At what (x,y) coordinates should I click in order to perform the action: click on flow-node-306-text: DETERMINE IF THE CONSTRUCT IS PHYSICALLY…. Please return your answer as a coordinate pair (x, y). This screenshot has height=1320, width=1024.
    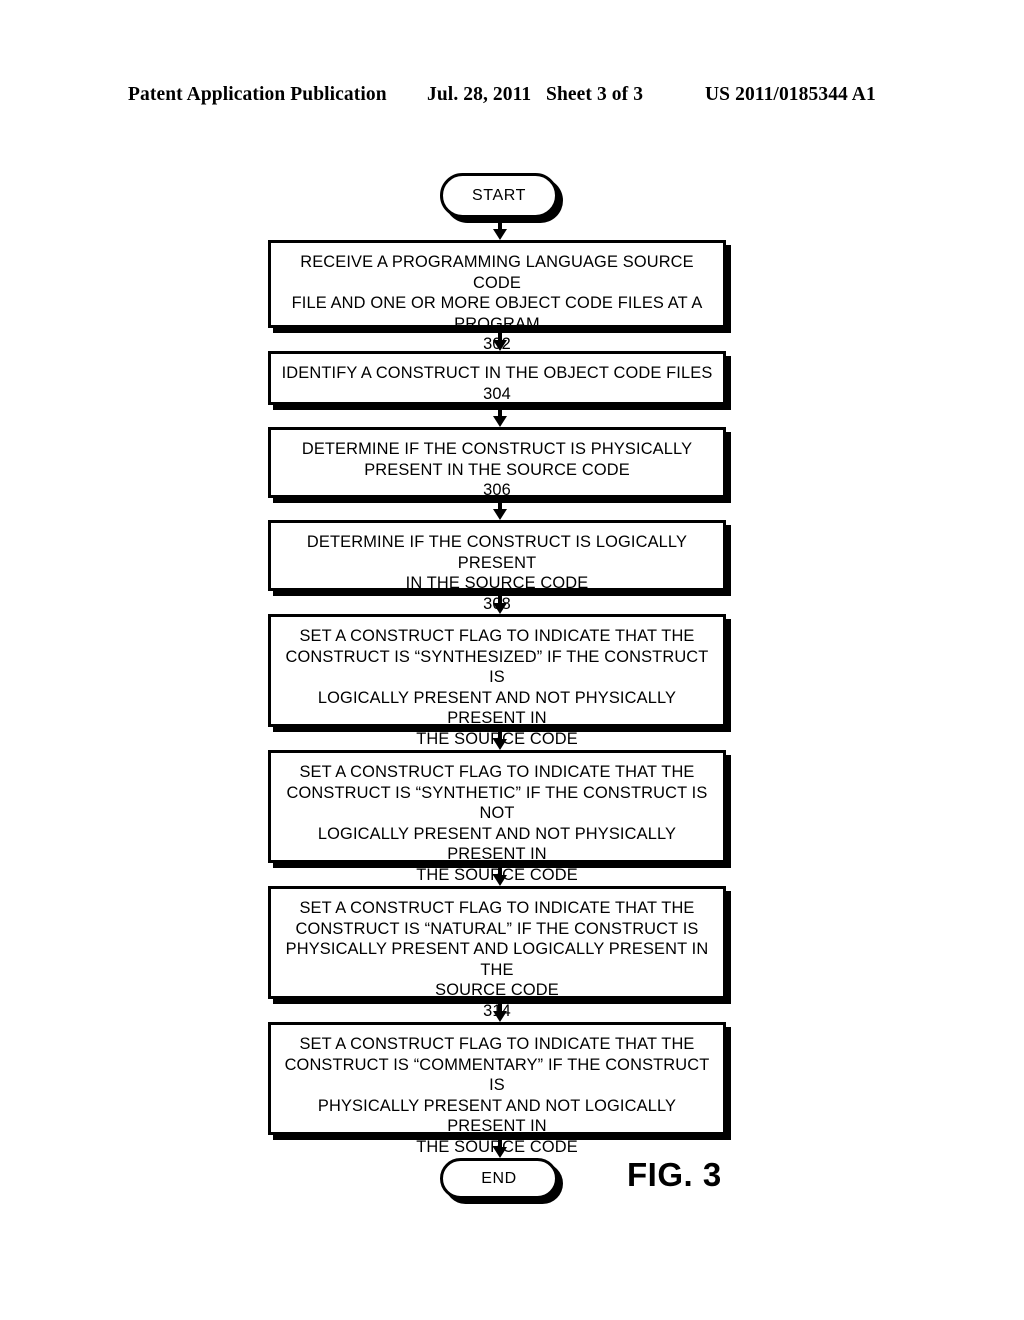
    Looking at the image, I should click on (497, 459).